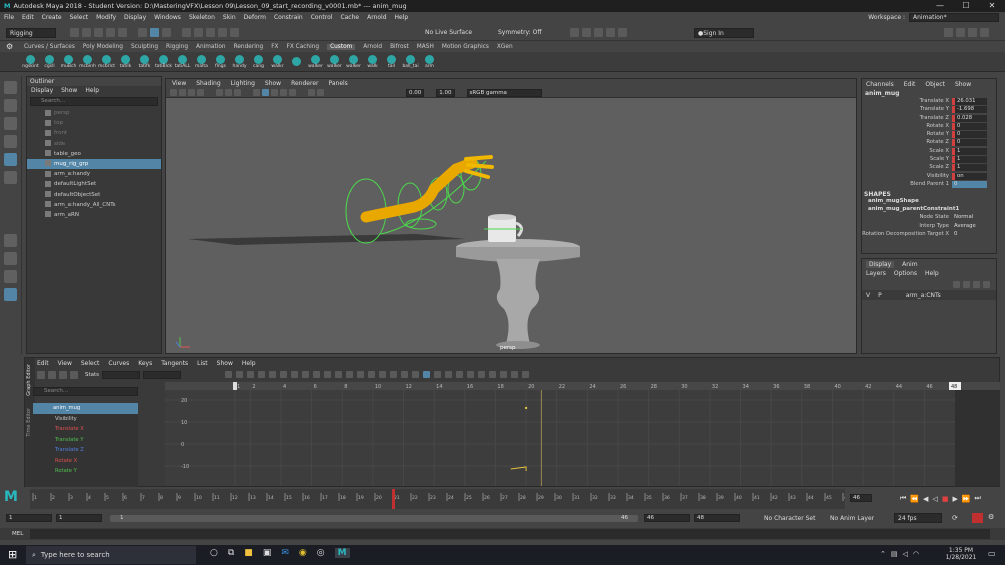  Describe the element at coordinates (320, 92) in the screenshot. I see `isolate-icon` at that location.